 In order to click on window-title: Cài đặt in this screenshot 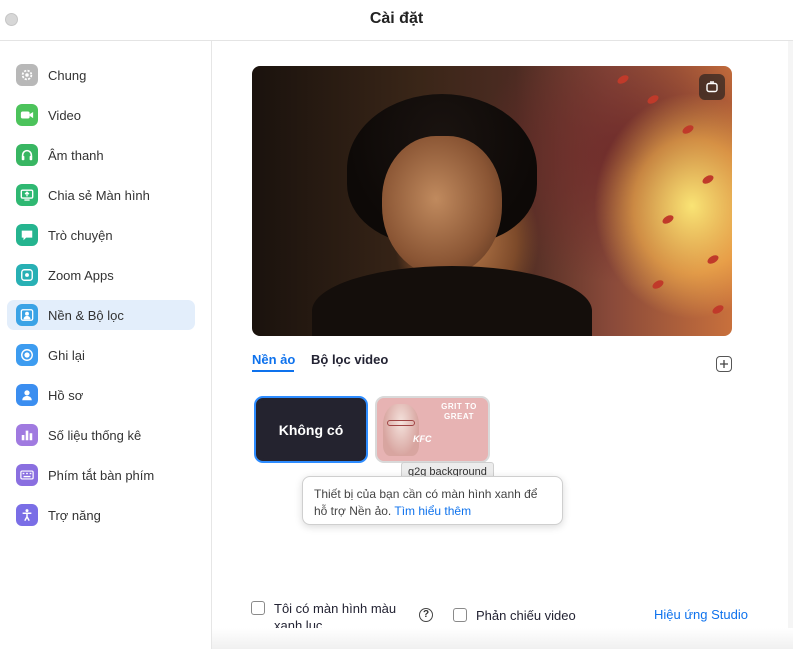, I will do `click(396, 18)`.